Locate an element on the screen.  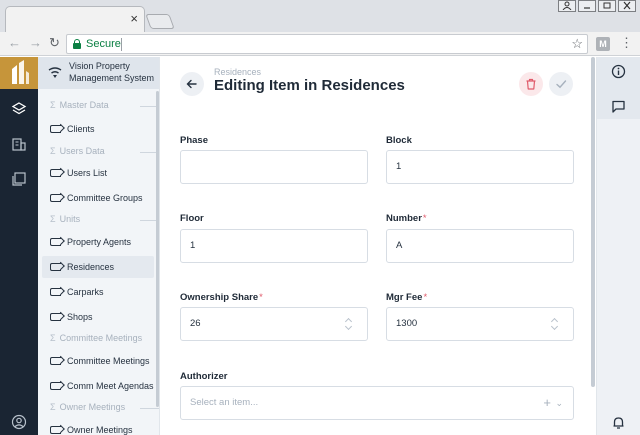
number-field: A is located at coordinates (480, 246).